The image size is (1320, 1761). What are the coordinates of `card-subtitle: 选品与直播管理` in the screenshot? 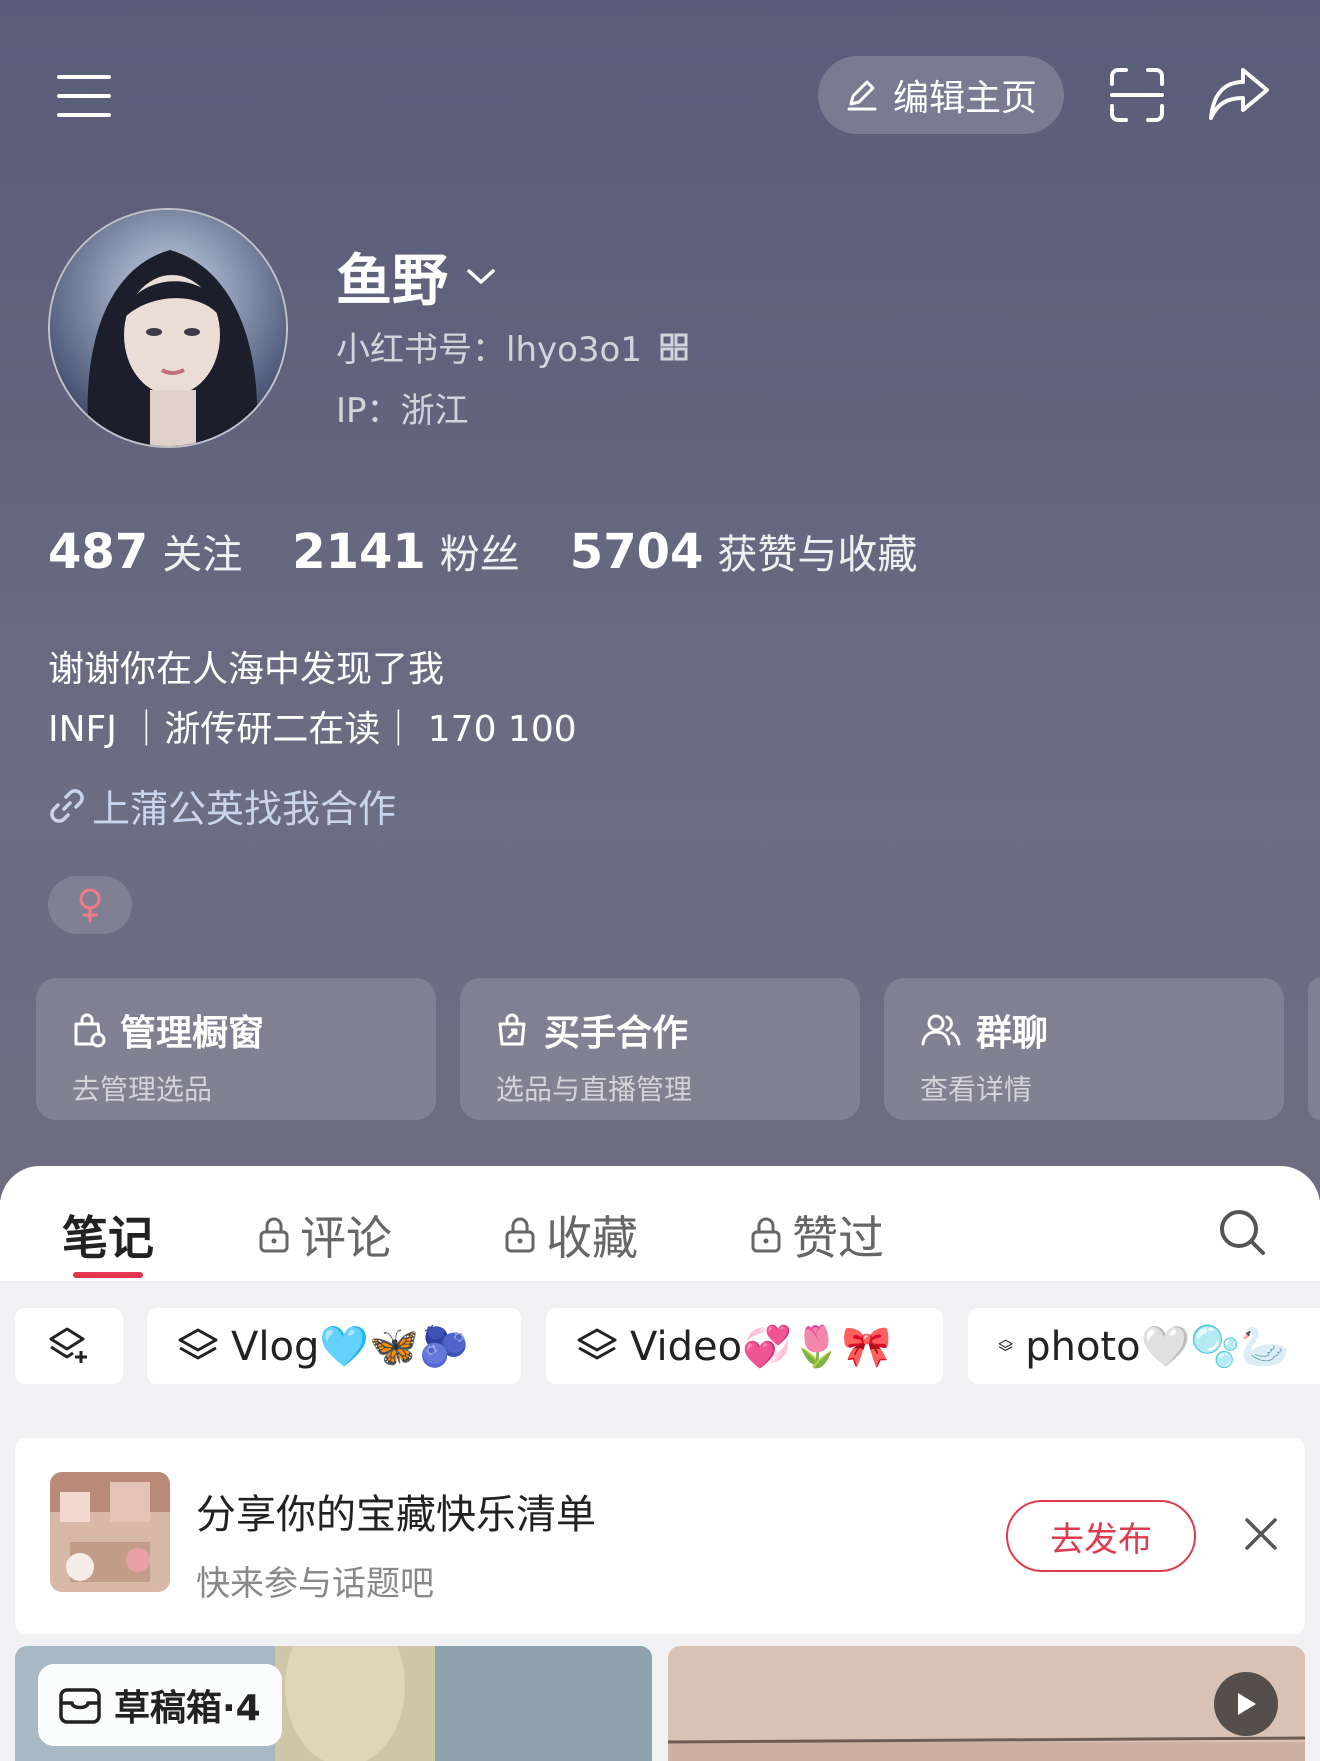 It's located at (594, 1089).